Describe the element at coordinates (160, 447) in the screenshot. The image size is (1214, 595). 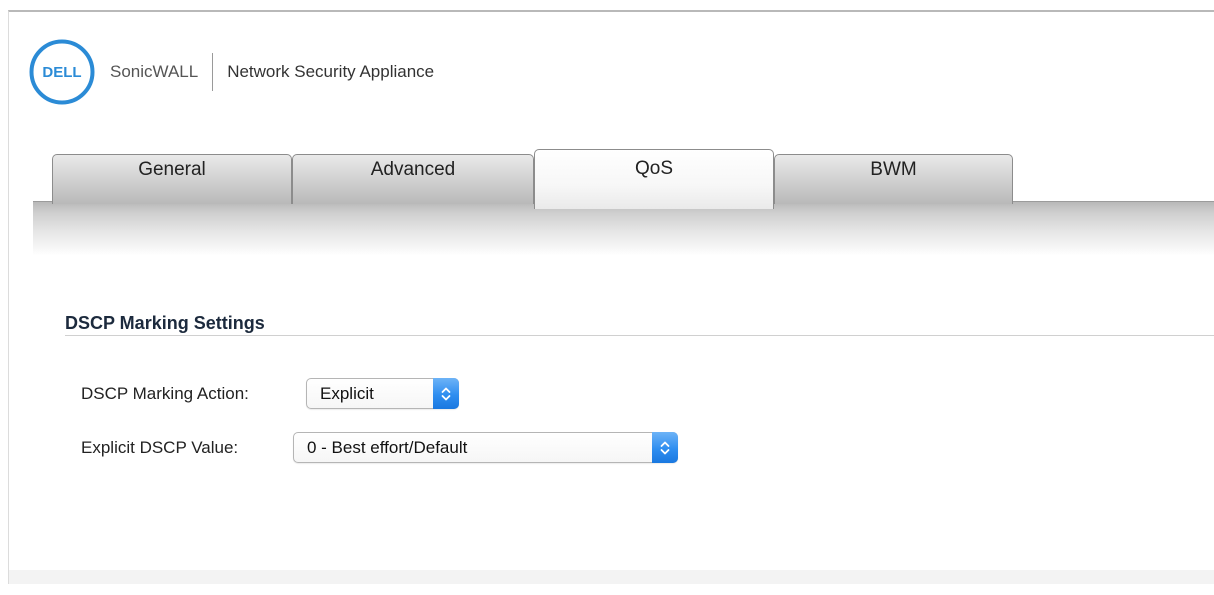
I see `explicit-value-label: Explicit DSCP Value:` at that location.